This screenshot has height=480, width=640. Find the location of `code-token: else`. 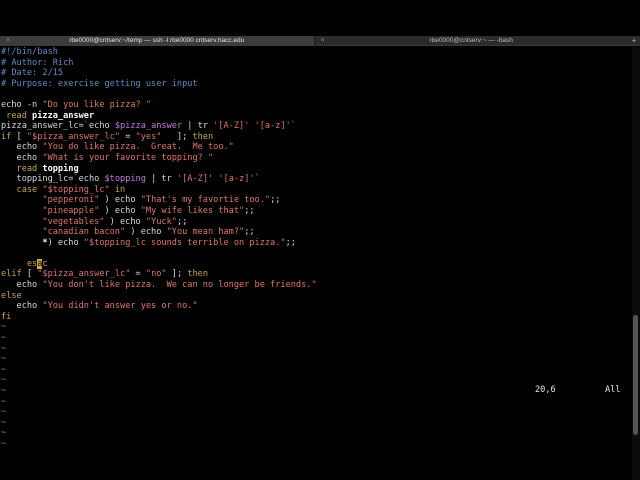

code-token: else is located at coordinates (11, 295).